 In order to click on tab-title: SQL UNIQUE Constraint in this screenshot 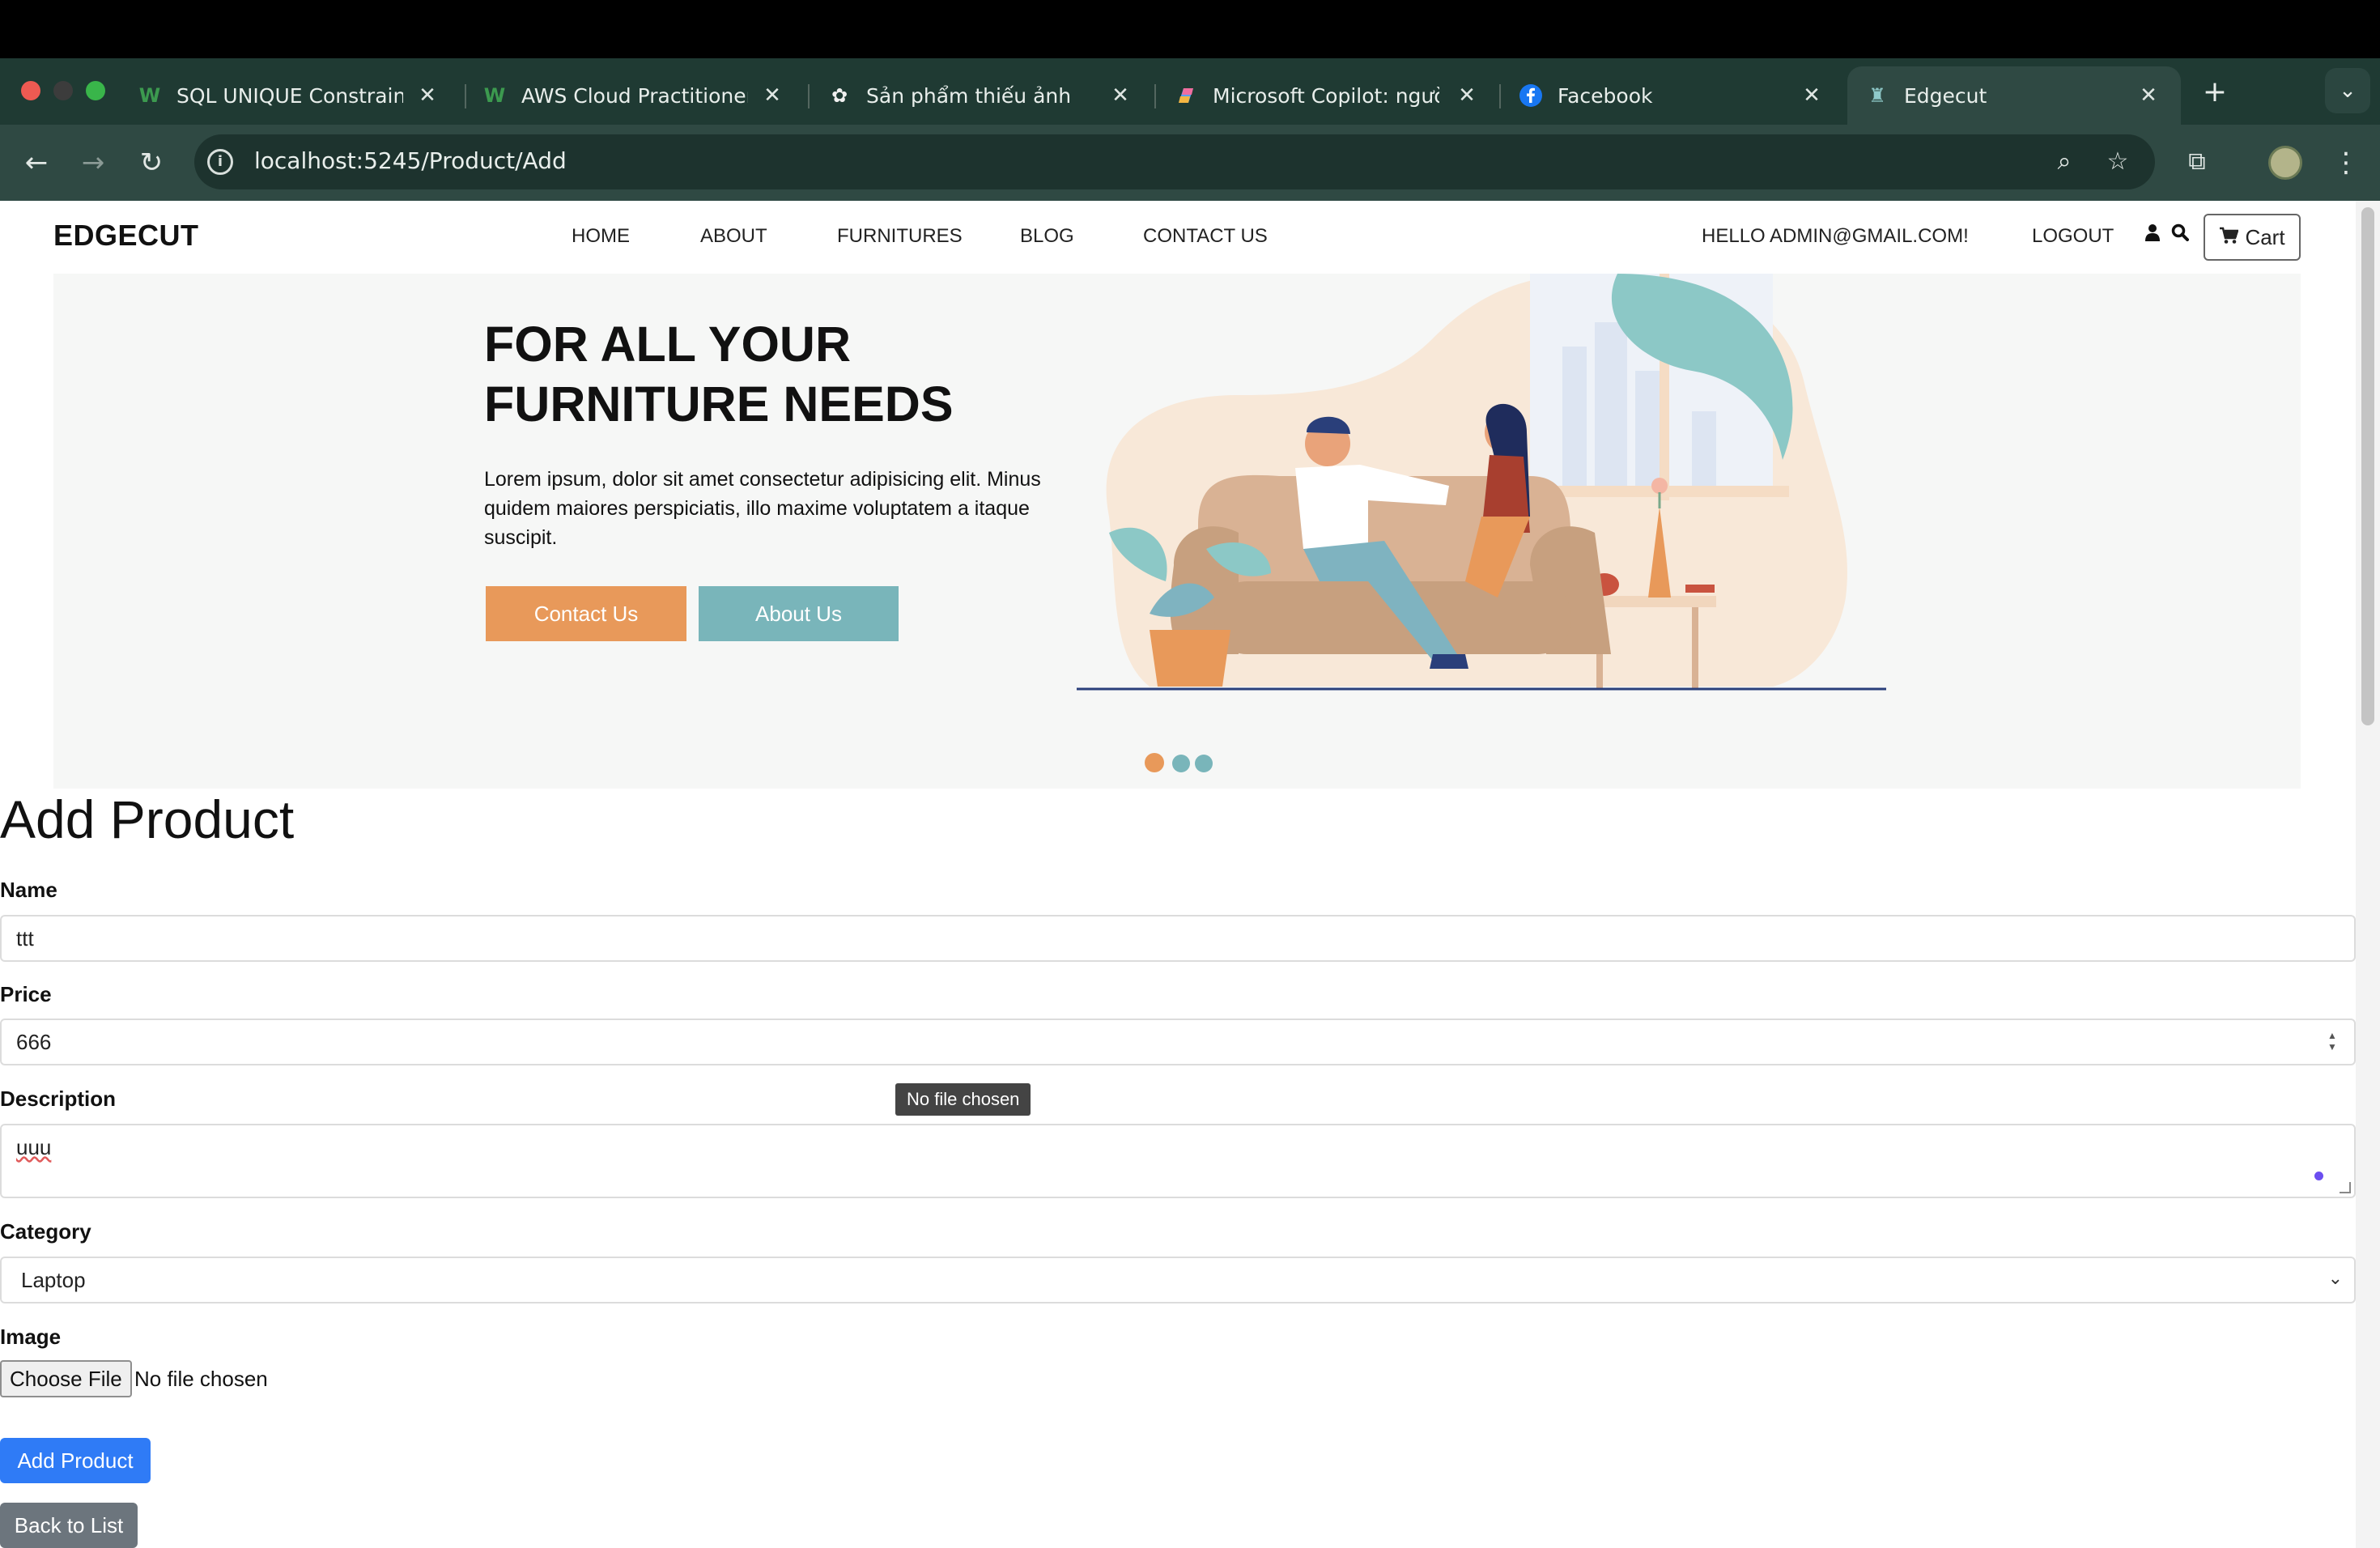, I will do `click(289, 96)`.